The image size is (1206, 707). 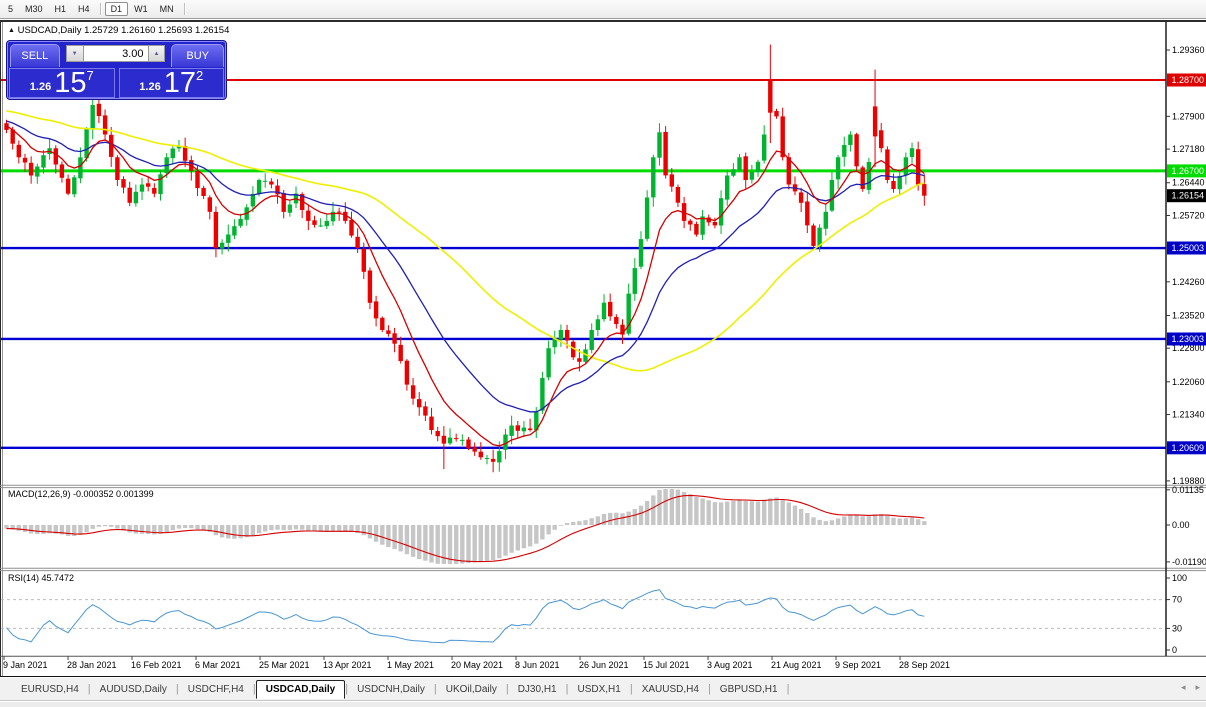 What do you see at coordinates (81, 494) in the screenshot?
I see `macd-indicator-label: MACD(12,26,9) -0.000352 0.001399` at bounding box center [81, 494].